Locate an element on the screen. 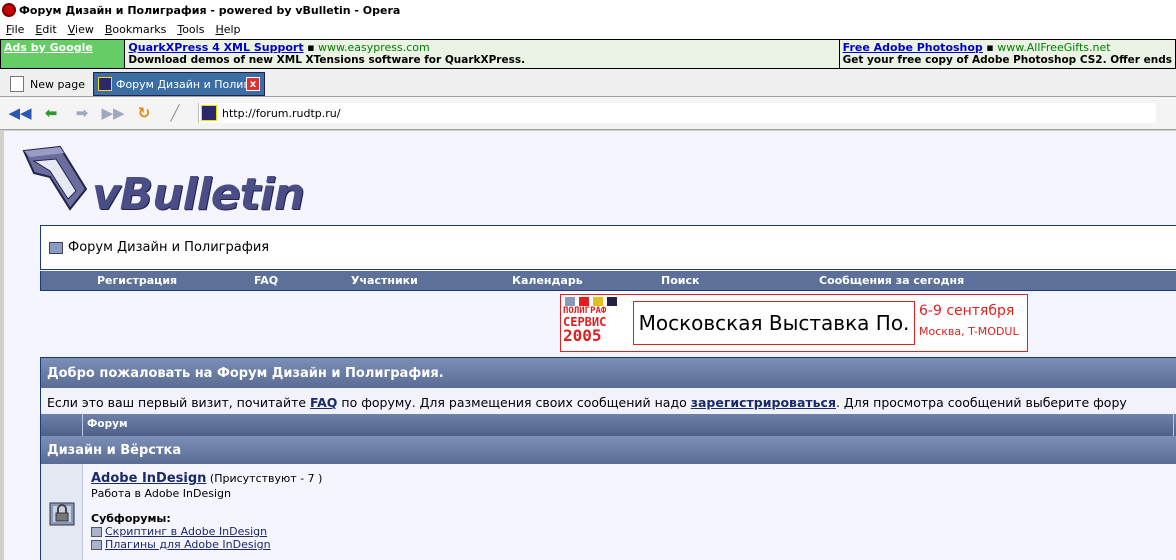 The height and width of the screenshot is (560, 1176). menu-bookmarks: Bookmarks is located at coordinates (135, 29).